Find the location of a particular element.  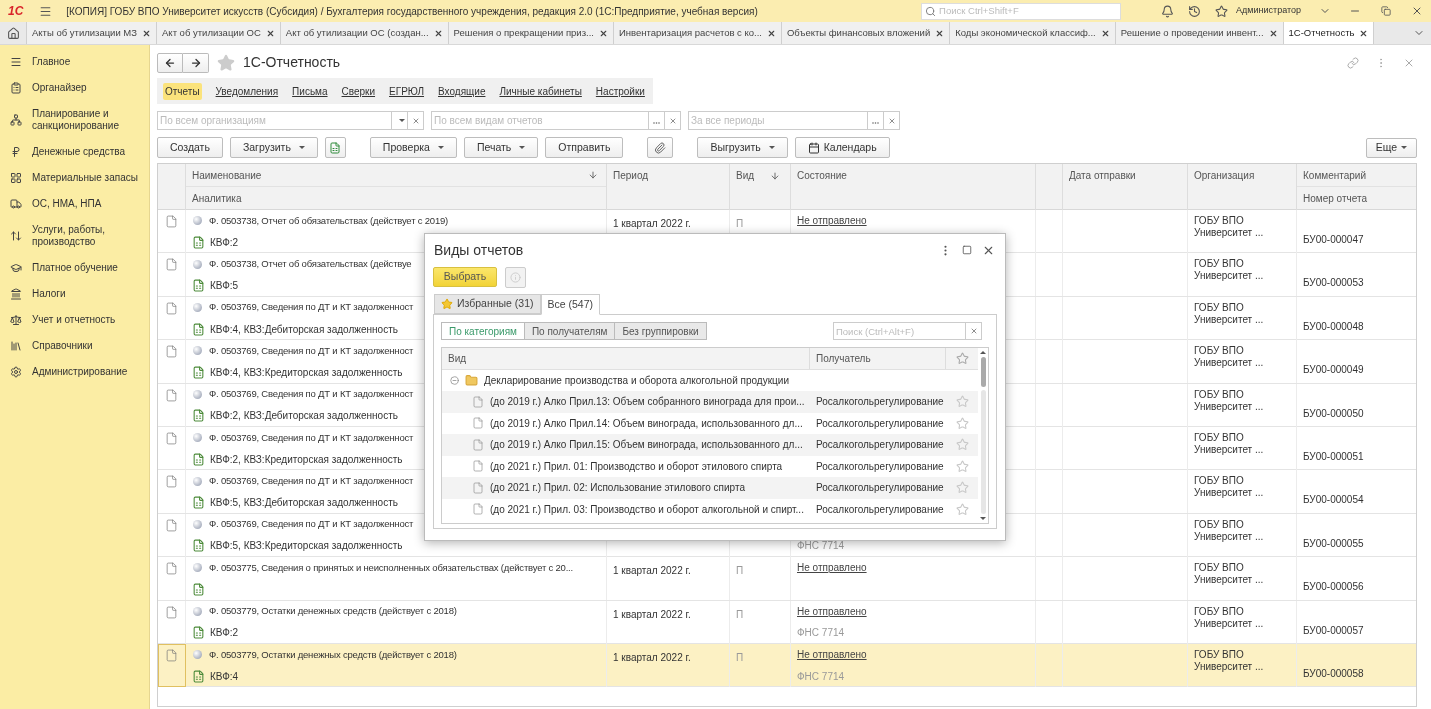

report-number: БУ00-000057 is located at coordinates (1333, 630).